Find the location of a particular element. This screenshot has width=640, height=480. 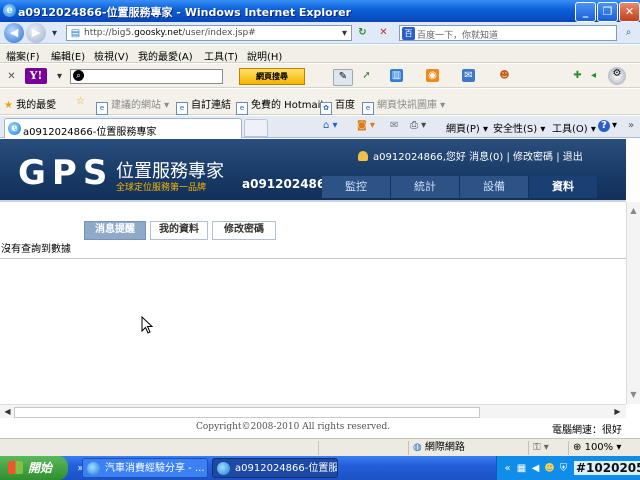

buildings-icon: ▥ is located at coordinates (396, 75).